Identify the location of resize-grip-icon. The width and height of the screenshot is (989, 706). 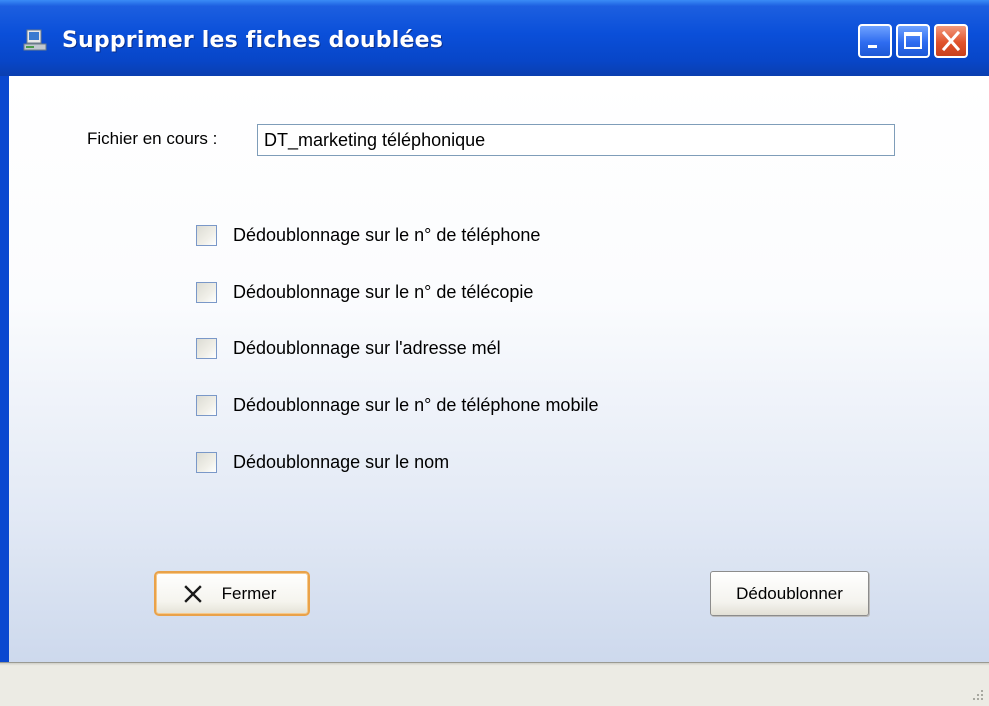
(977, 694).